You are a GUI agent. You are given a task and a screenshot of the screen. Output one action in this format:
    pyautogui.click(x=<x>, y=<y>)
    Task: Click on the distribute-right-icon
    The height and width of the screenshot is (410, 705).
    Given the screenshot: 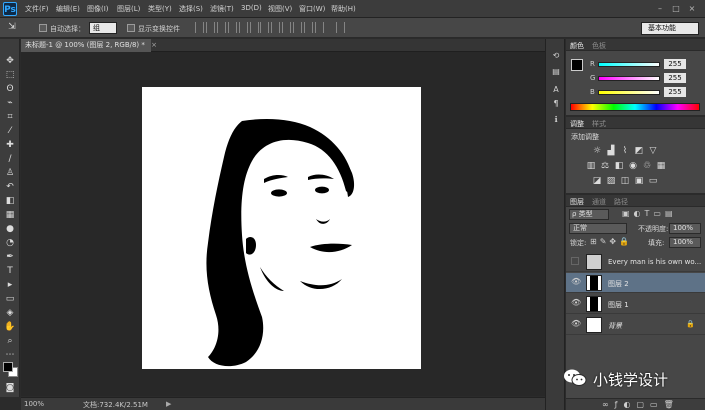 What is the action you would take?
    pyautogui.click(x=319, y=27)
    